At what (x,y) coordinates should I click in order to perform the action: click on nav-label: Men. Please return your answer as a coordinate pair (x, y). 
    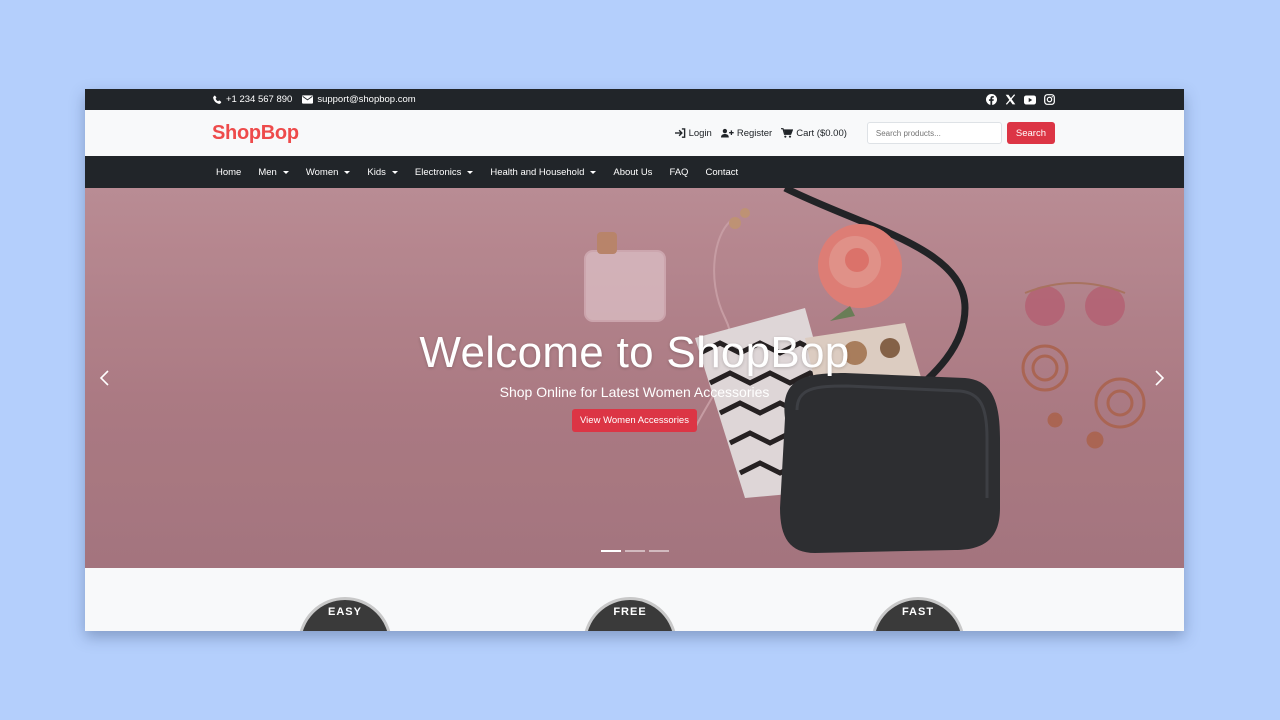
    Looking at the image, I should click on (267, 172).